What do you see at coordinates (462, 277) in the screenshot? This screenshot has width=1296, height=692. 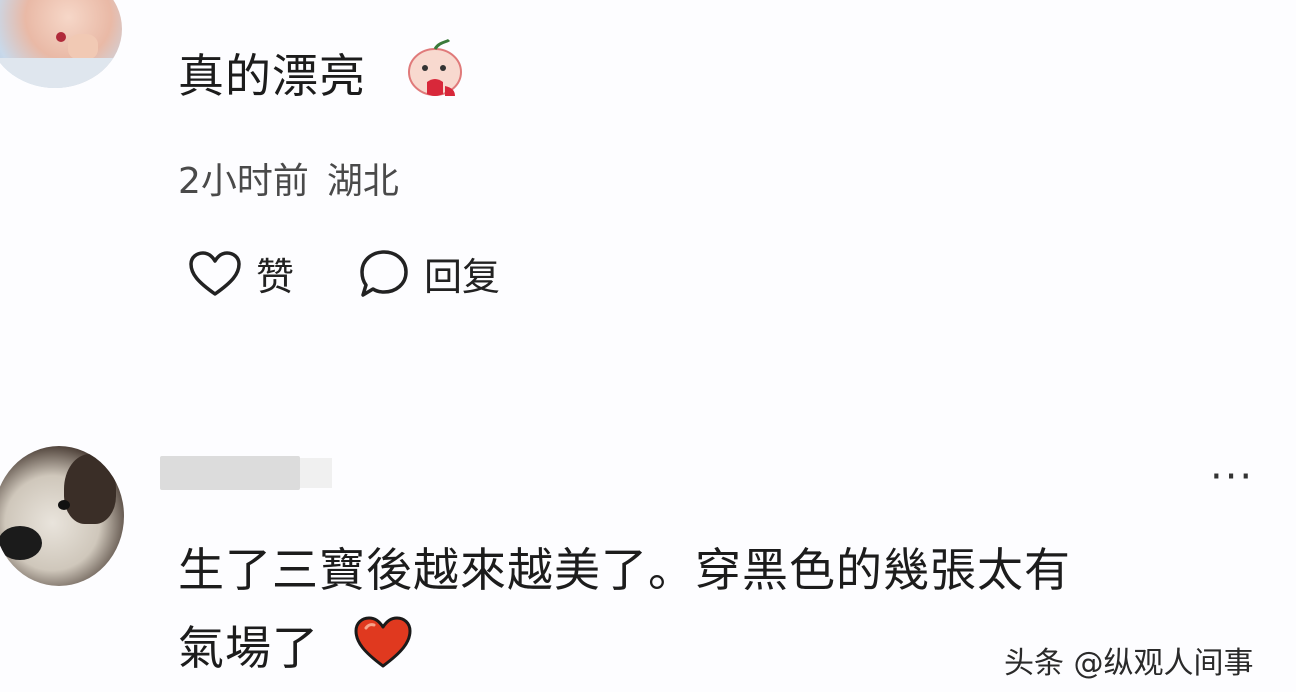 I see `reply-label: 回复` at bounding box center [462, 277].